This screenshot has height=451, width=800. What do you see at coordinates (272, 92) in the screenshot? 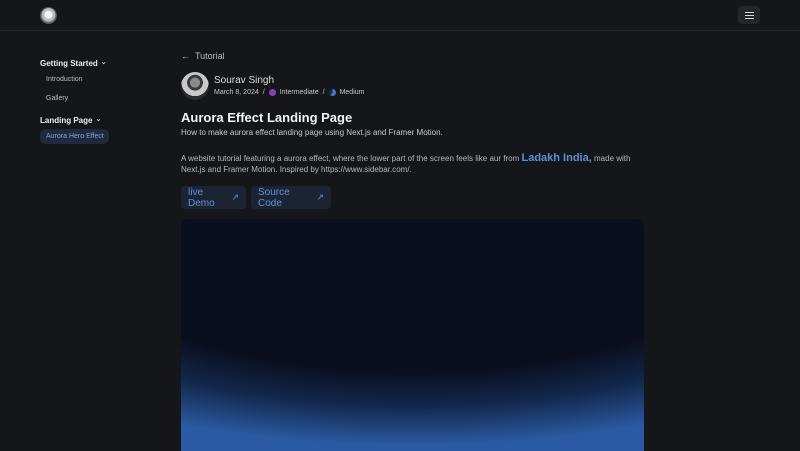
I see `level-icon` at bounding box center [272, 92].